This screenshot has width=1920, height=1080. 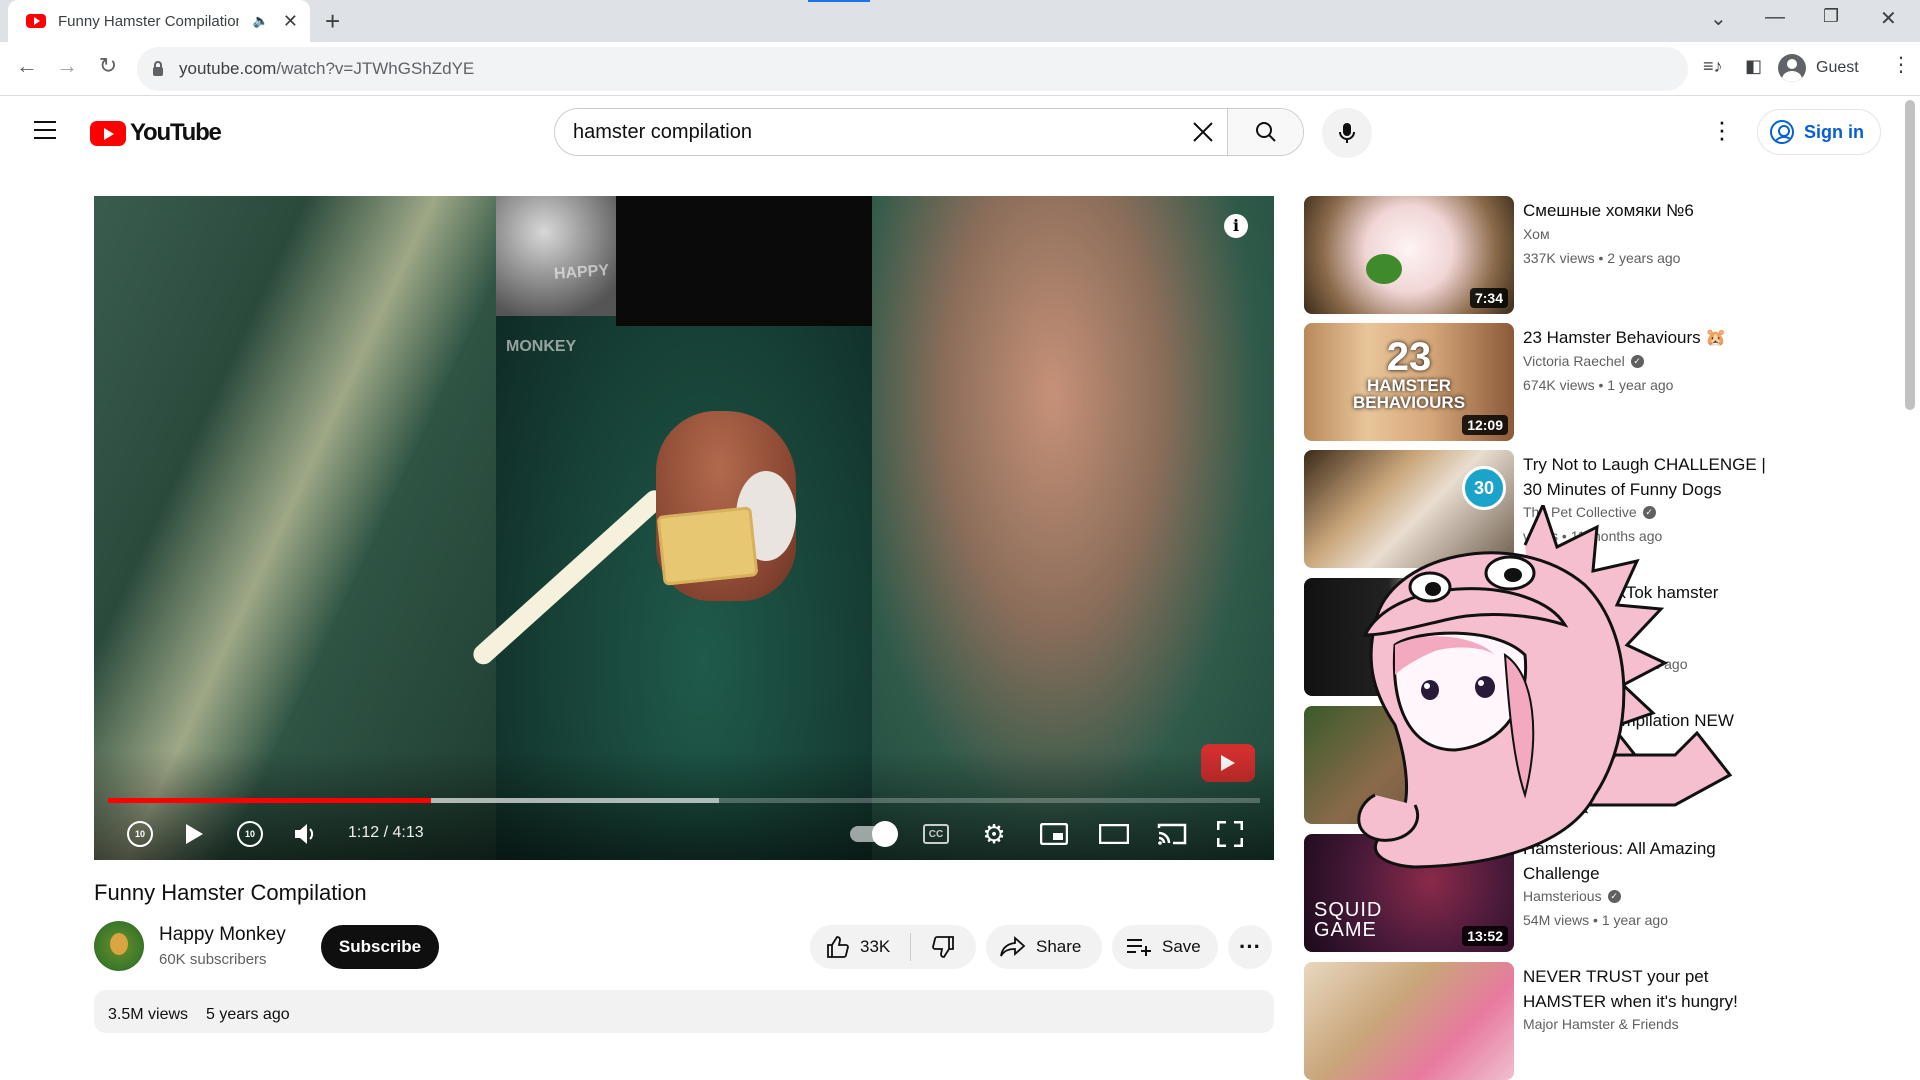 What do you see at coordinates (1644, 258) in the screenshot?
I see `age-label: 2 years ago` at bounding box center [1644, 258].